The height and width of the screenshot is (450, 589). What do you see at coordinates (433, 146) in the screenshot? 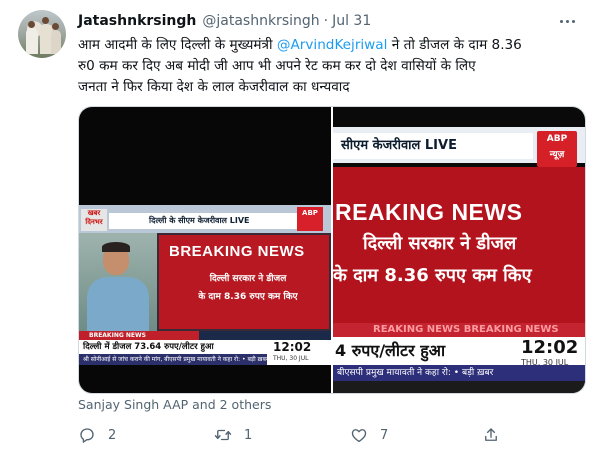
I see `live-strip: सीएम केजरीवाल LIVE` at bounding box center [433, 146].